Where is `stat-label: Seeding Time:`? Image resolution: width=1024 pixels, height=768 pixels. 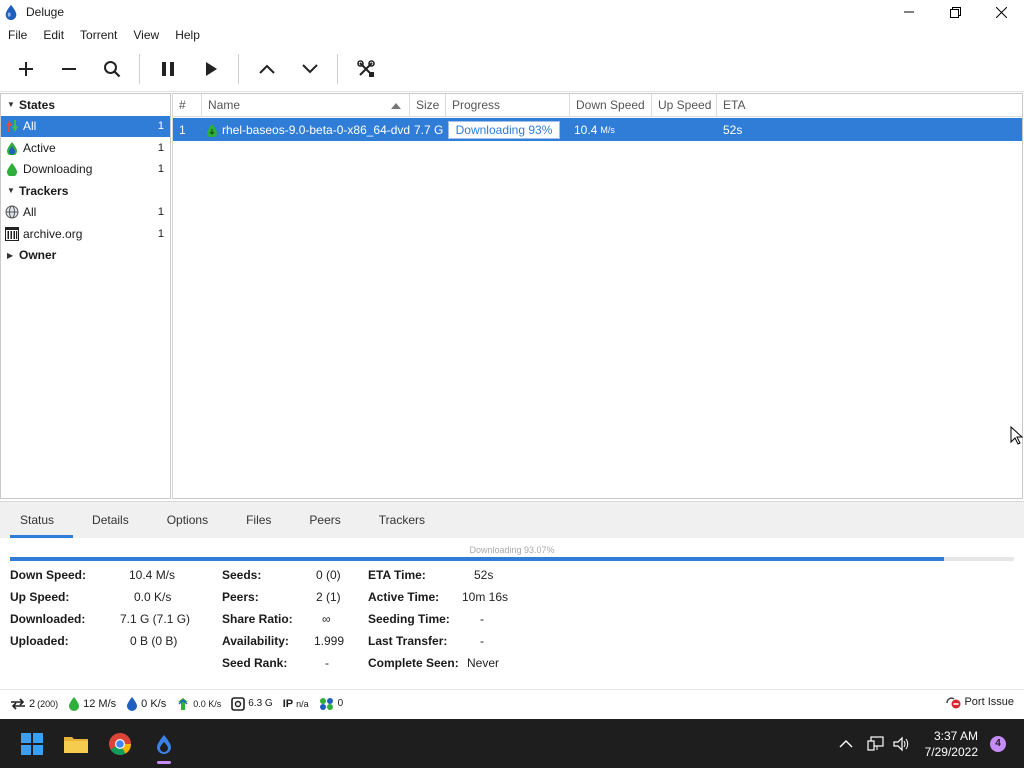 stat-label: Seeding Time: is located at coordinates (409, 619).